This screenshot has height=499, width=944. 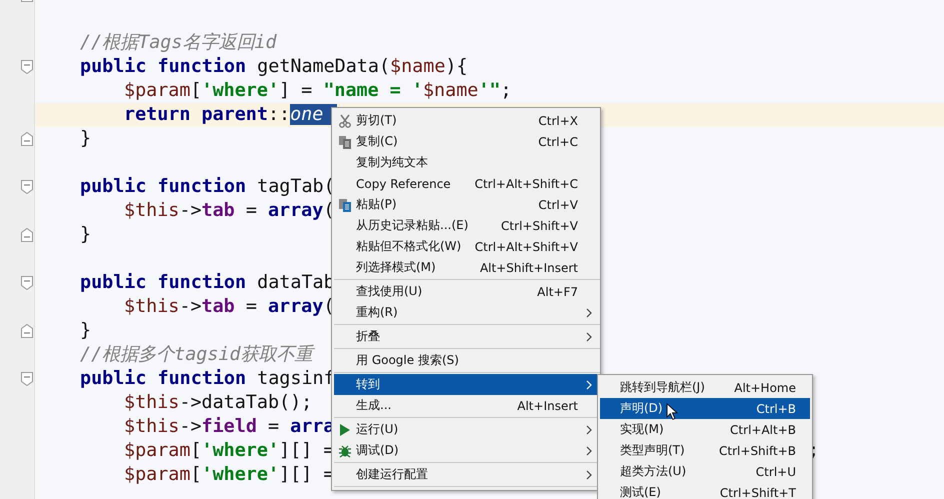 I want to click on menu-item: 声明(D) Ctrl+B, so click(x=705, y=408).